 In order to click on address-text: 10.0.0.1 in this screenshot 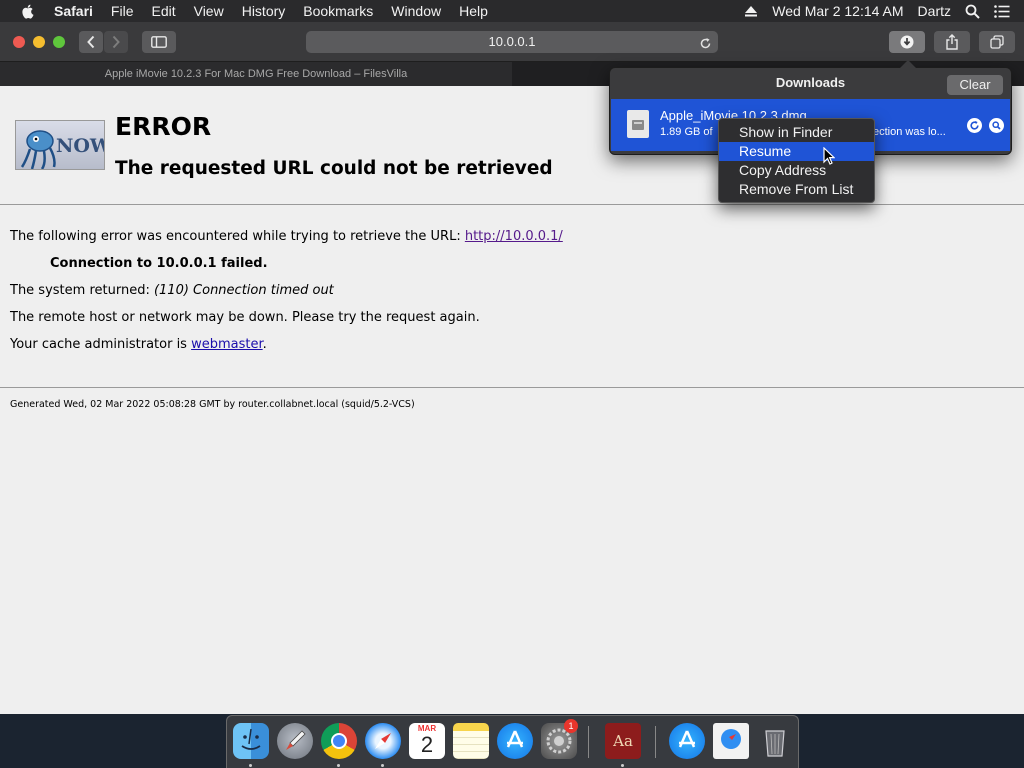, I will do `click(512, 41)`.